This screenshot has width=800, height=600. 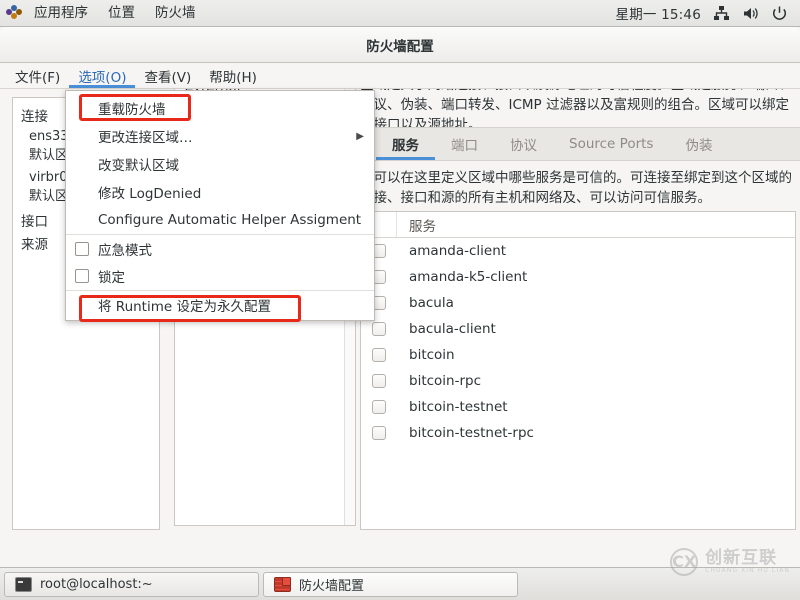 I want to click on menu-item-reload-firewall: 重载防火墙, so click(x=220, y=108).